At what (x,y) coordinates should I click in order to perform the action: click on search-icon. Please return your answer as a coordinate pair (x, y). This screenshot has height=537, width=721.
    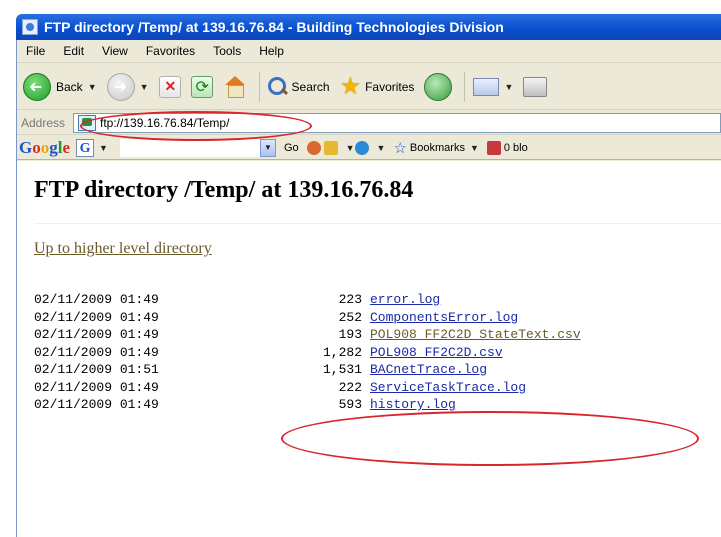
    Looking at the image, I should click on (277, 86).